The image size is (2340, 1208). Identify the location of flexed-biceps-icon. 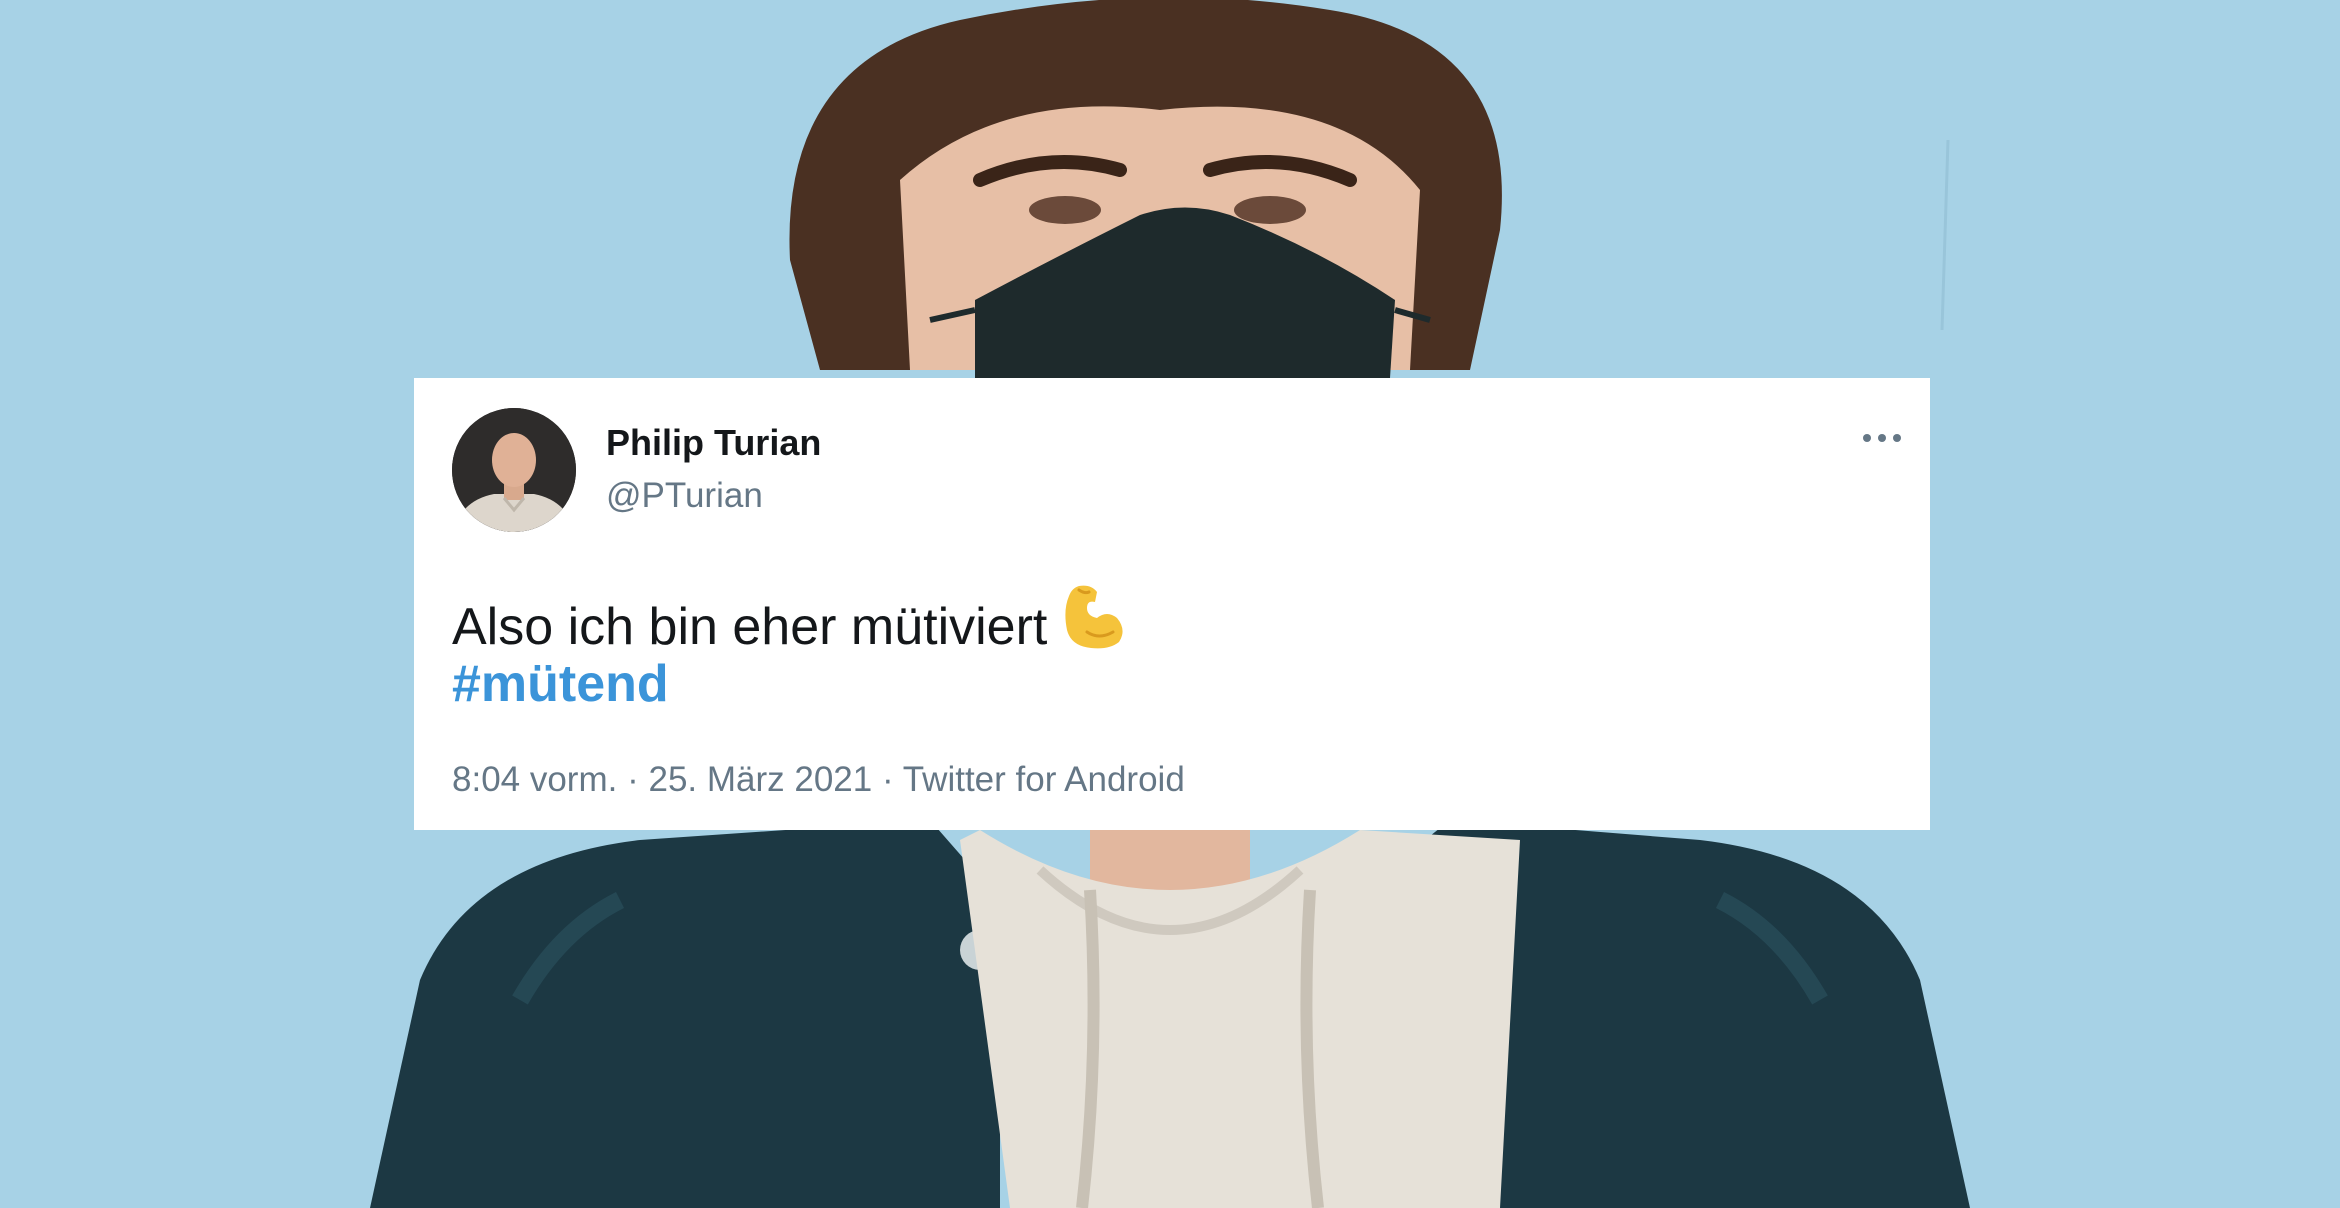
(1093, 623).